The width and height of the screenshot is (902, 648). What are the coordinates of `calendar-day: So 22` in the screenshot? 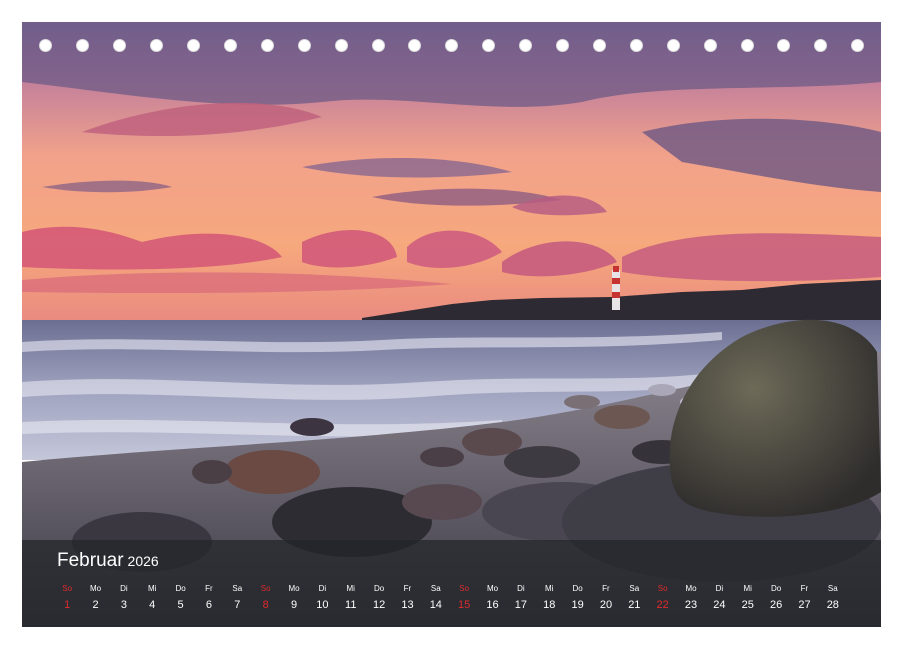 It's located at (663, 602).